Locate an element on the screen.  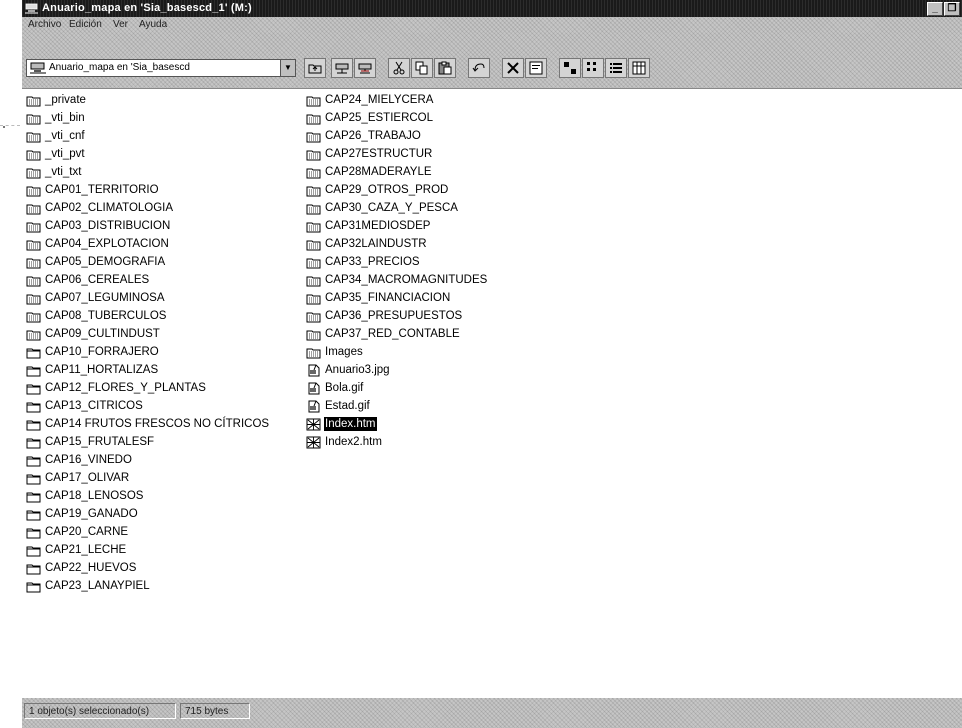
folder-item: CAP12_FLORES_Y_PLANTAS is located at coordinates (148, 388).